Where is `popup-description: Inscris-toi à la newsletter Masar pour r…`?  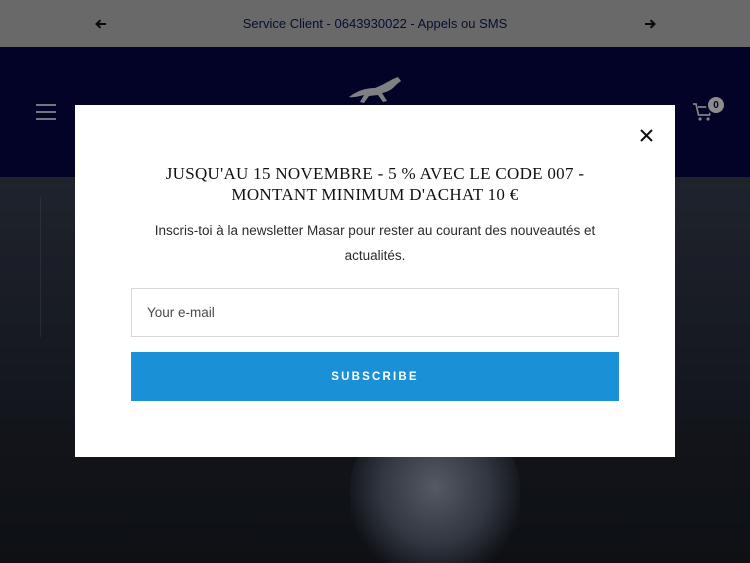 popup-description: Inscris-toi à la newsletter Masar pour r… is located at coordinates (375, 243).